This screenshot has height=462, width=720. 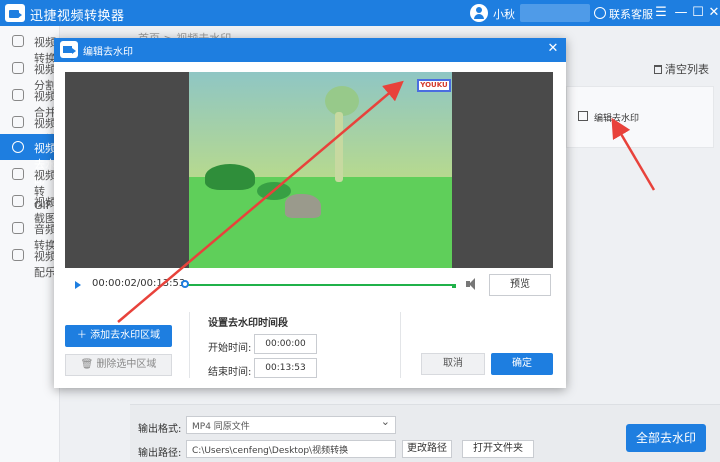 I want to click on preview-button: 预览, so click(x=520, y=285).